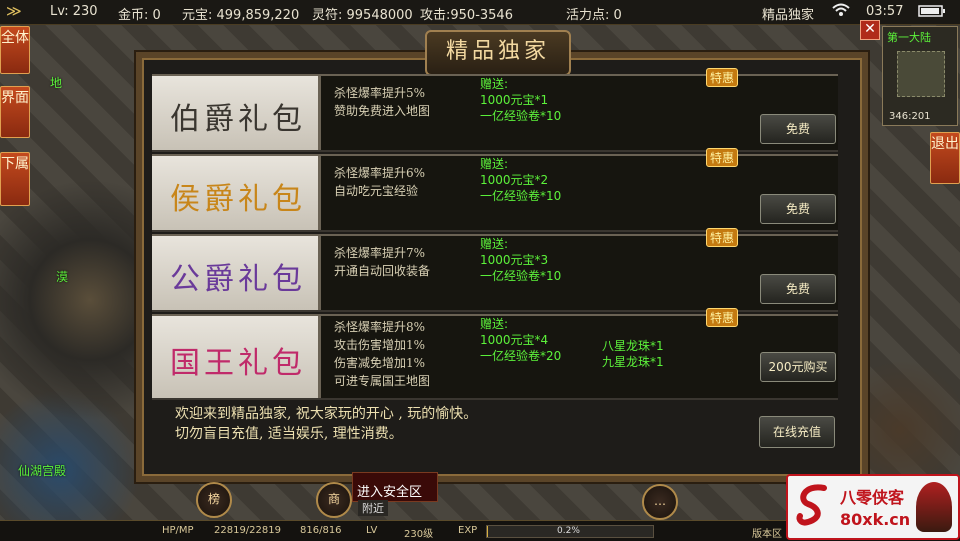  I want to click on package-gifts: 赠送: 1000元宝*3 一亿经验卷*10, so click(520, 260).